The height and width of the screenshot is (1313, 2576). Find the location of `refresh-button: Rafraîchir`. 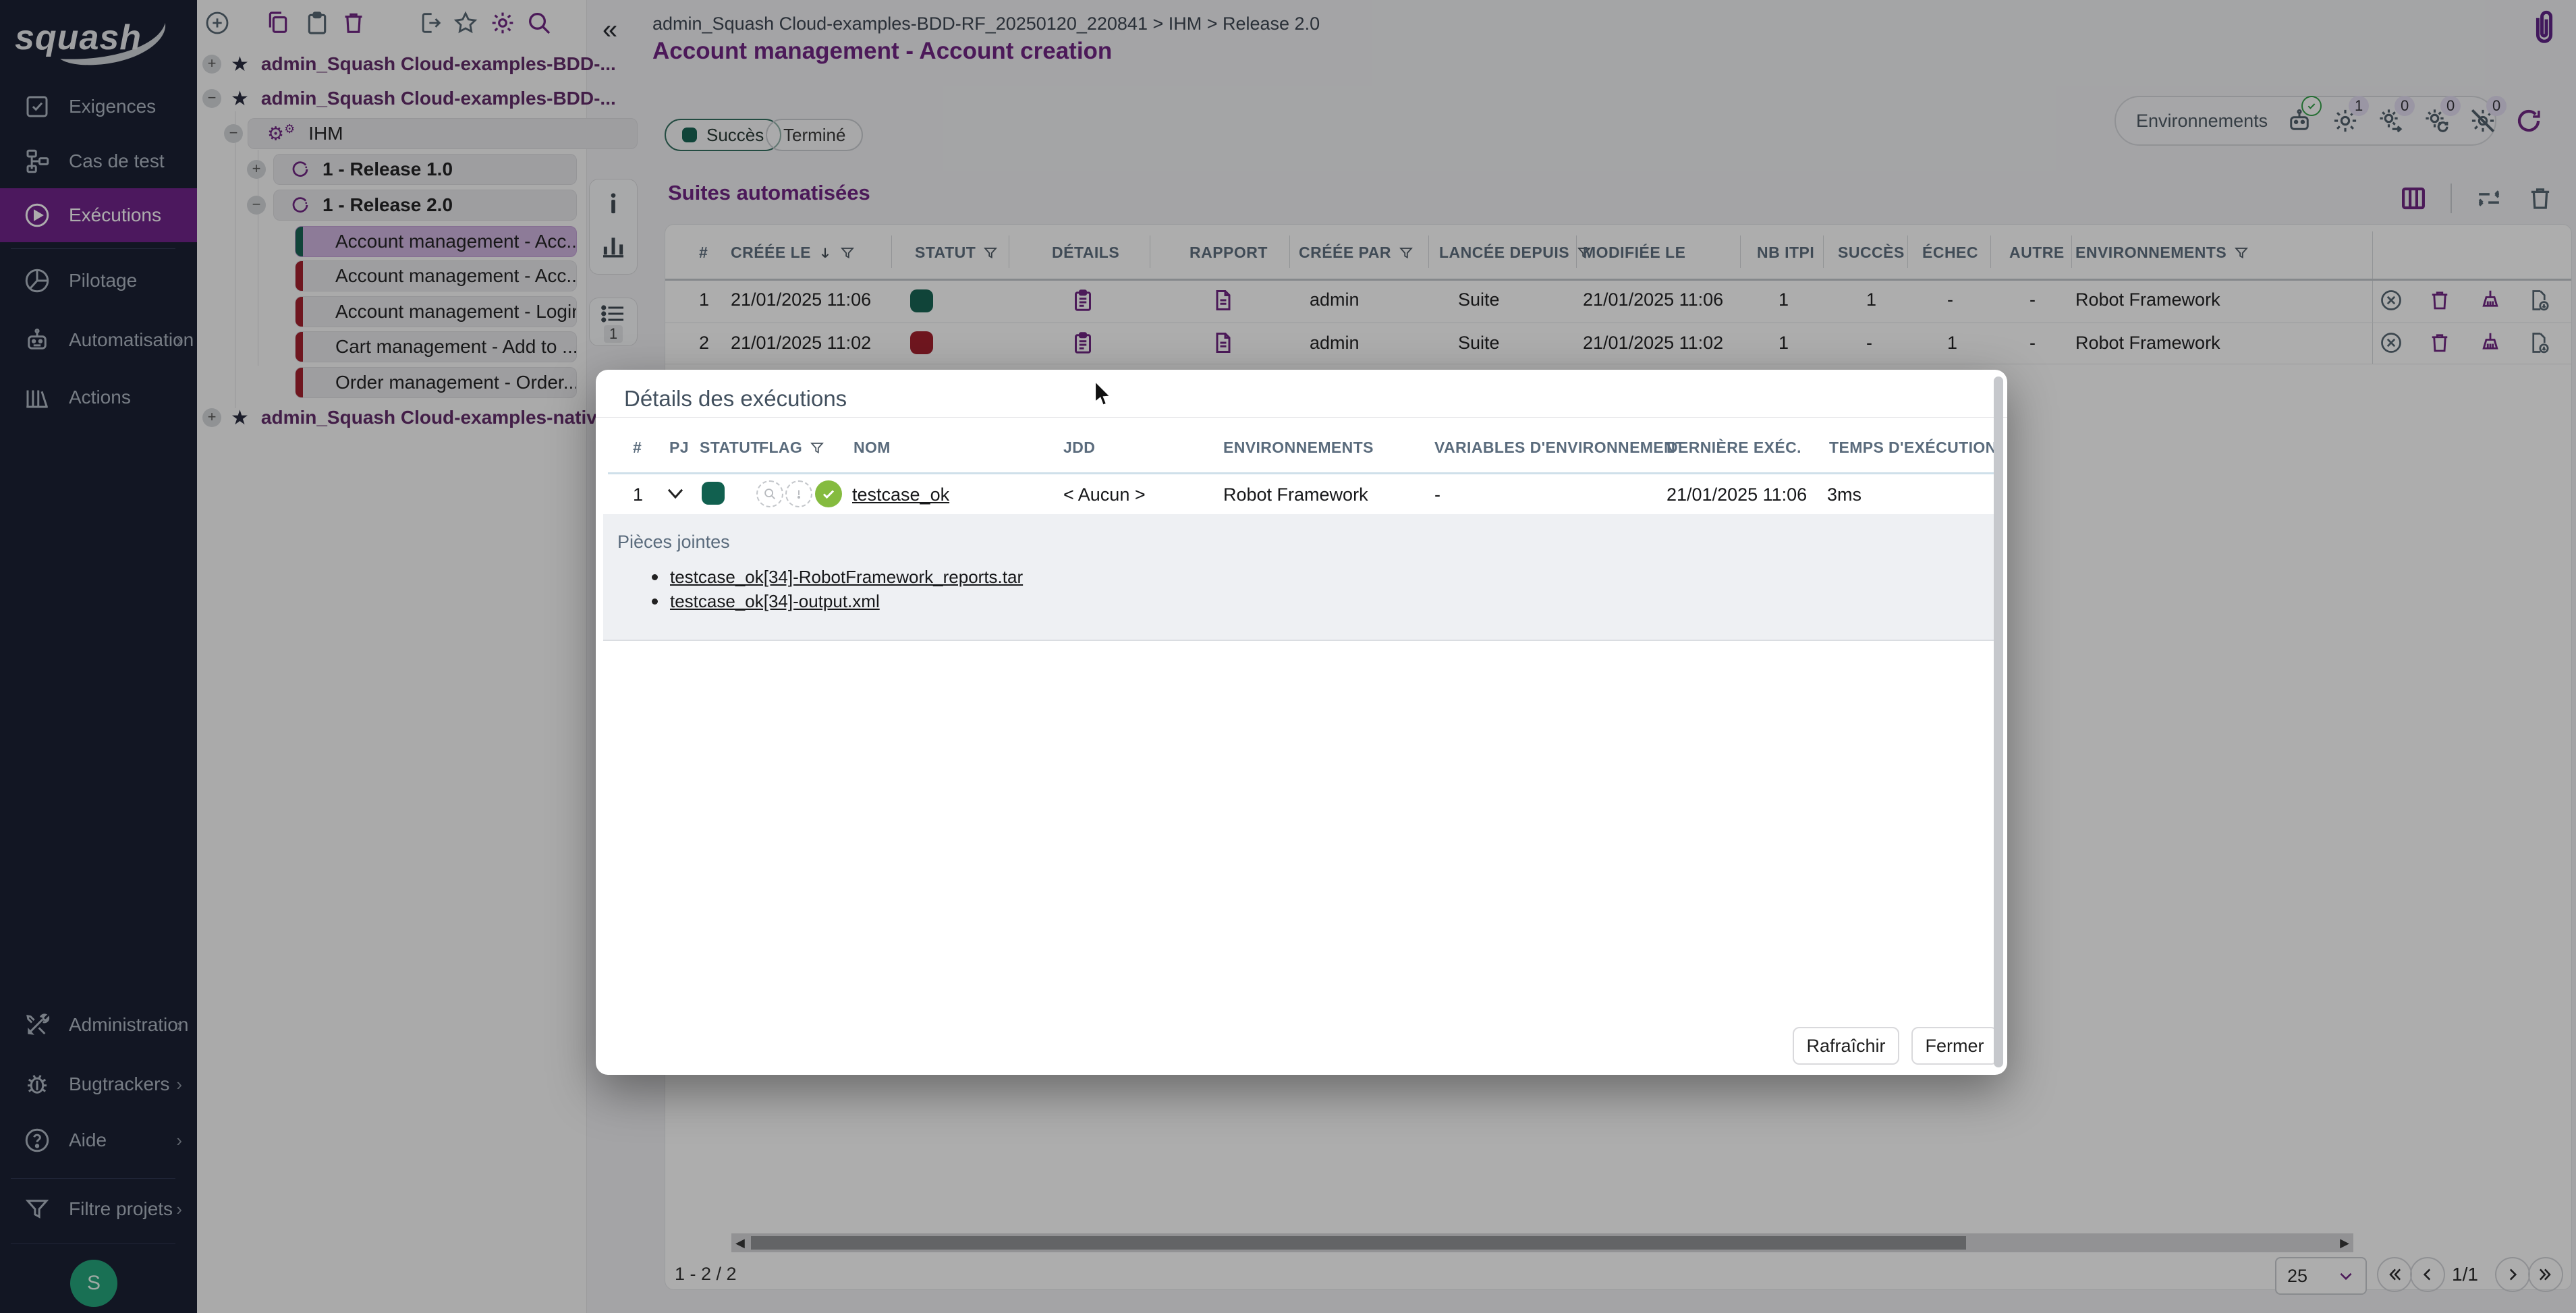

refresh-button: Rafraîchir is located at coordinates (1846, 1046).